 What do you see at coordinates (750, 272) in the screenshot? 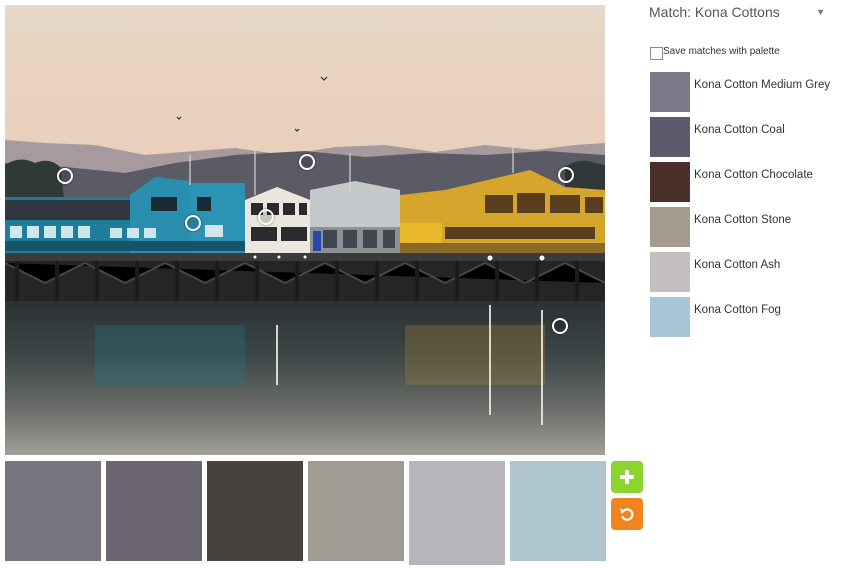
I see `match-item: Kona Cotton Ash` at bounding box center [750, 272].